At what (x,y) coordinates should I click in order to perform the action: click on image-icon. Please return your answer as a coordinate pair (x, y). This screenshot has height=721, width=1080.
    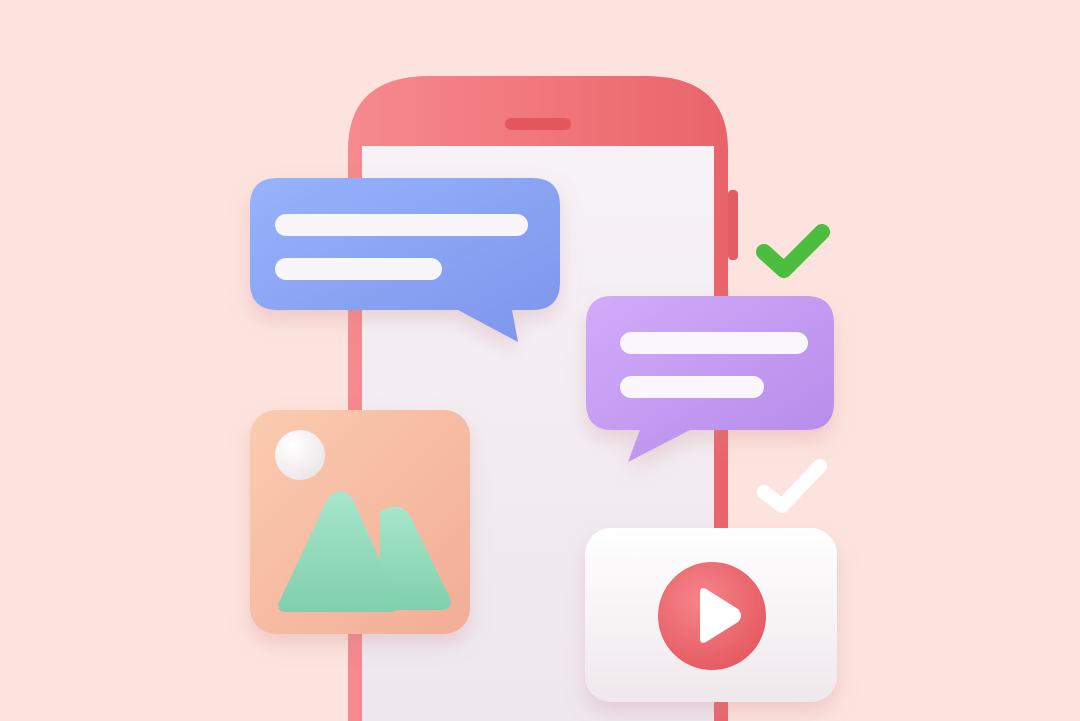
    Looking at the image, I should click on (360, 522).